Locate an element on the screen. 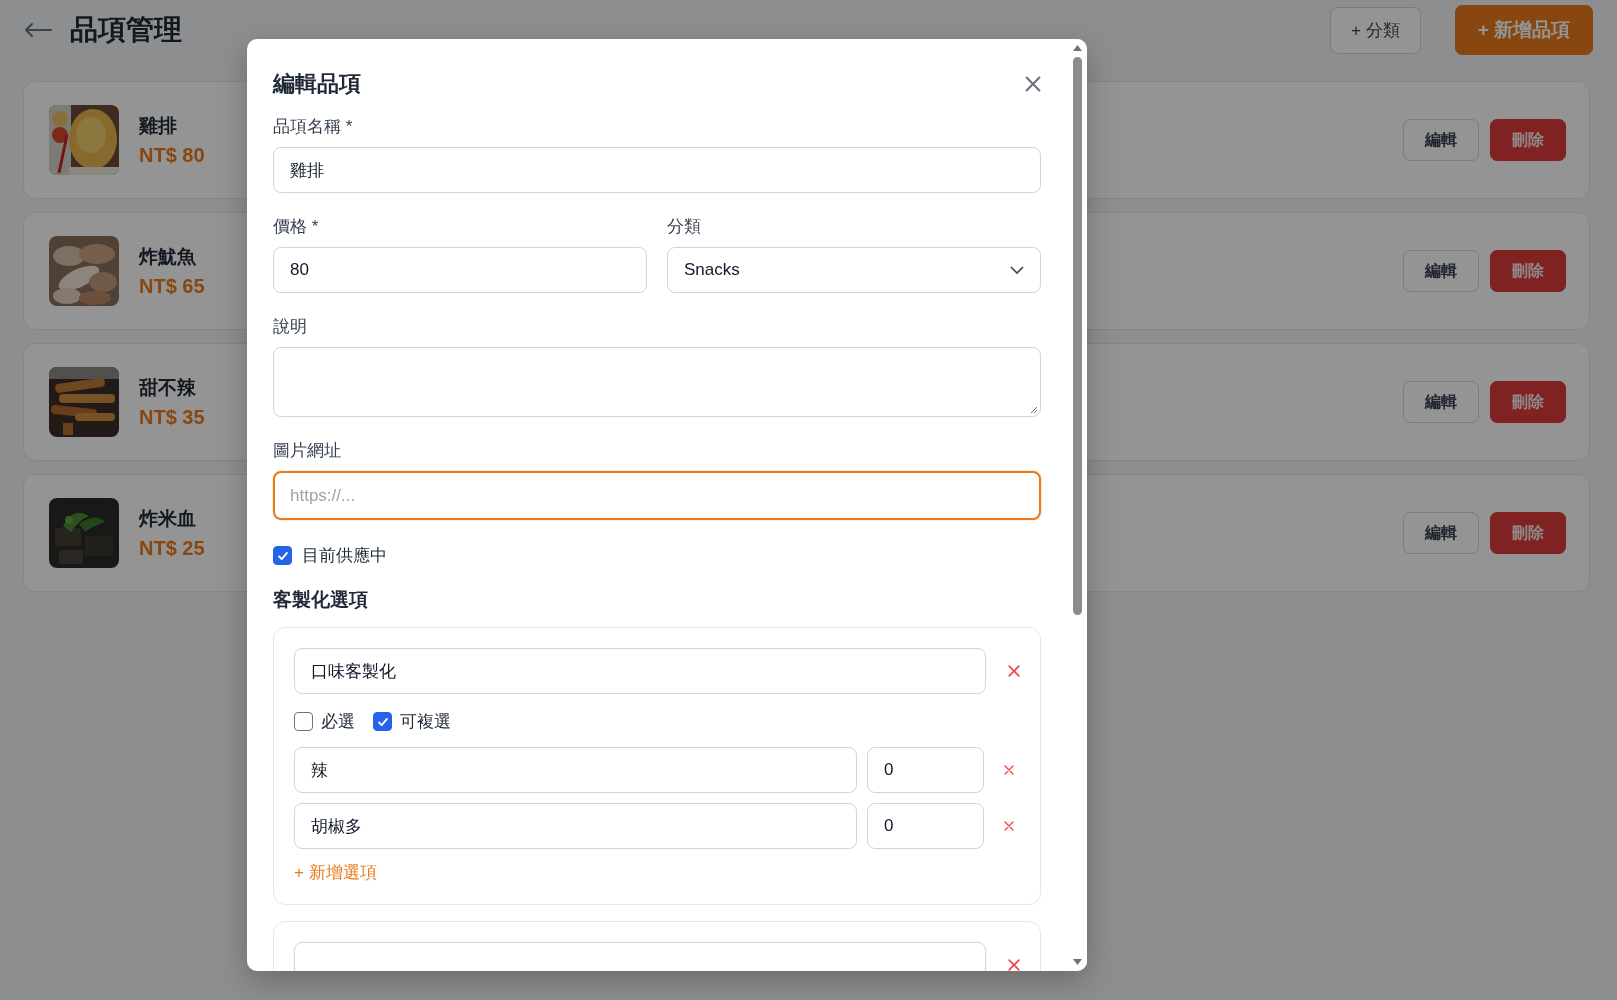 Image resolution: width=1617 pixels, height=1000 pixels. checkbox-label: 可複選 is located at coordinates (425, 722).